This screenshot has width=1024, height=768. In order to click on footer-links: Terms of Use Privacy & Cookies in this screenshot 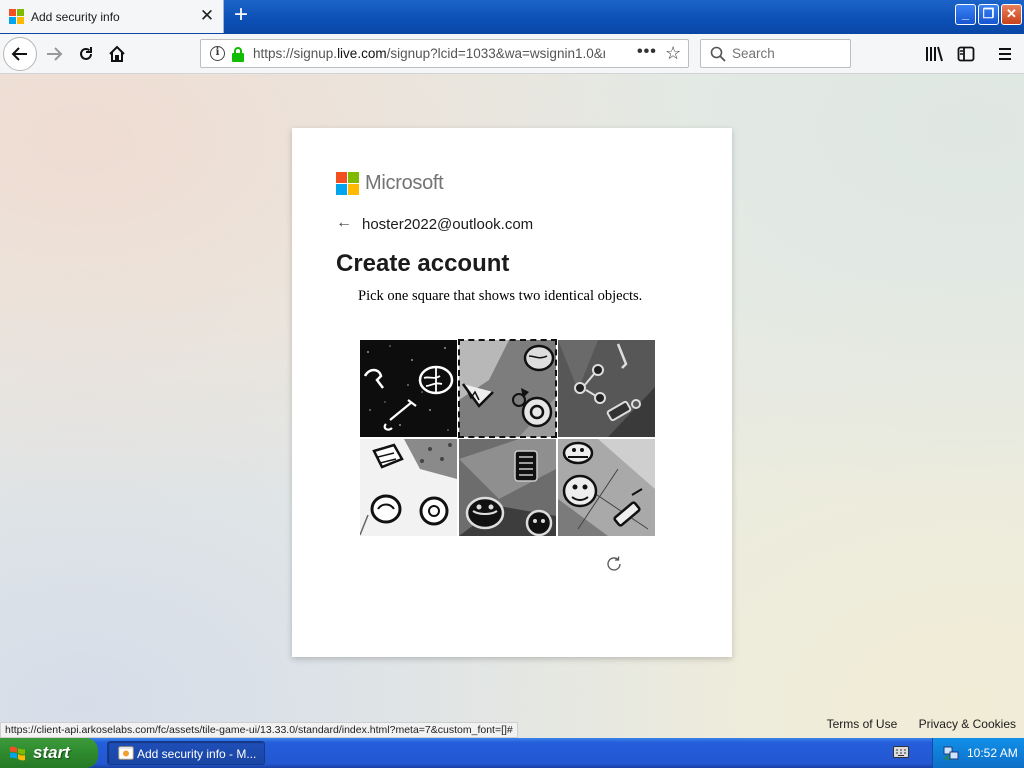, I will do `click(912, 724)`.